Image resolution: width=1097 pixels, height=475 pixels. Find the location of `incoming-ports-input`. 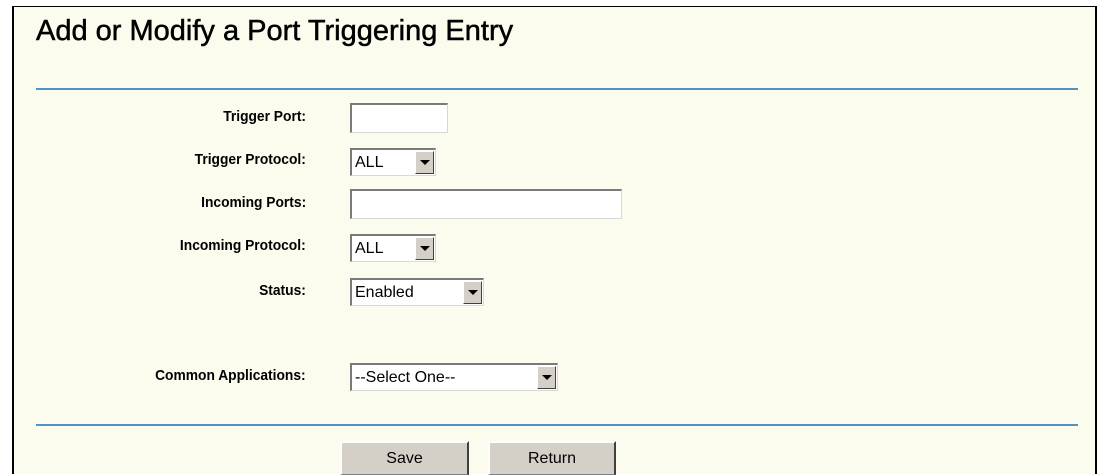

incoming-ports-input is located at coordinates (486, 204).